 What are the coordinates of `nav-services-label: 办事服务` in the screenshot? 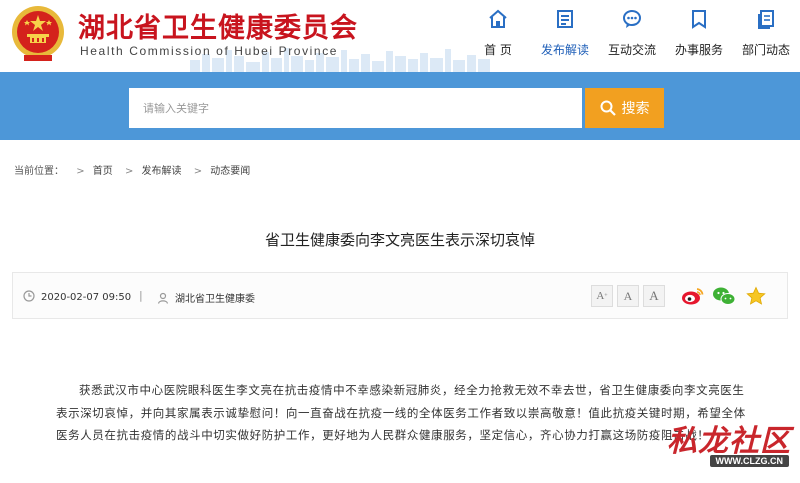 It's located at (698, 50).